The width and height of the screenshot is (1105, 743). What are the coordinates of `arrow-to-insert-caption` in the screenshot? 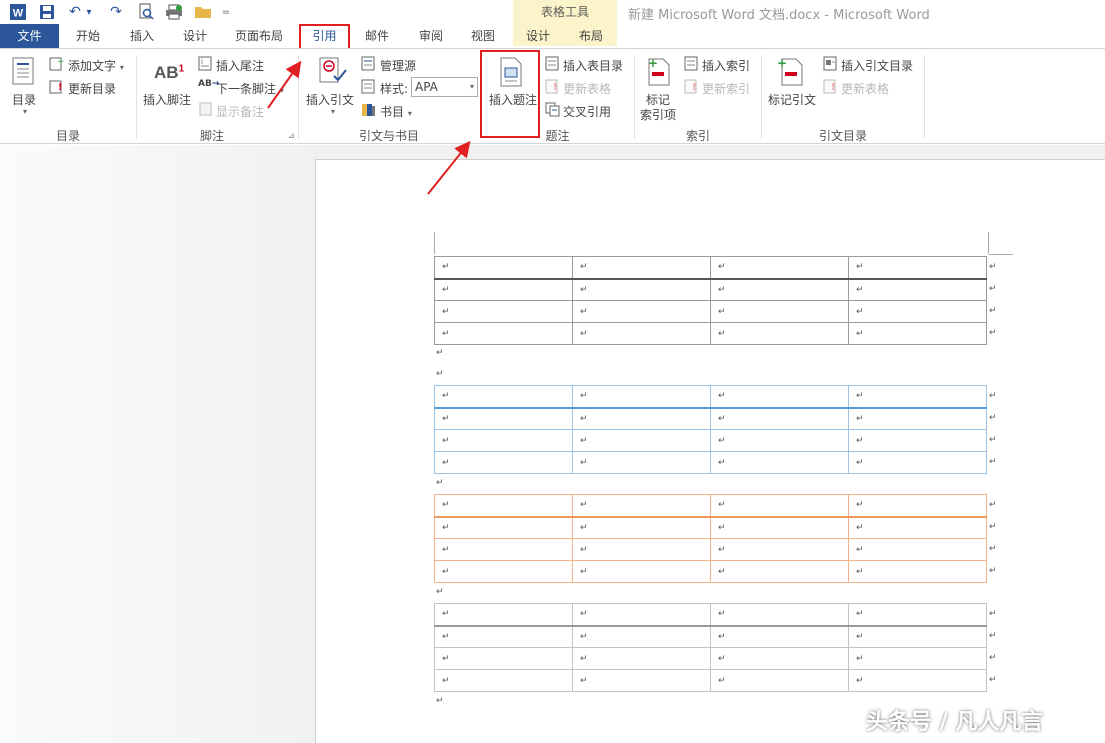 It's located at (449, 167).